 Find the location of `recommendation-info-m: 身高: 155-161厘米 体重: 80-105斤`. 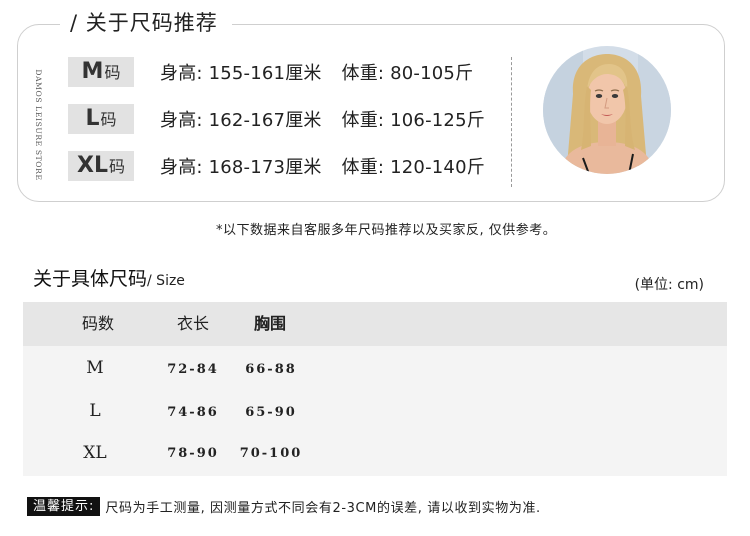

recommendation-info-m: 身高: 155-161厘米 体重: 80-105斤 is located at coordinates (316, 72).